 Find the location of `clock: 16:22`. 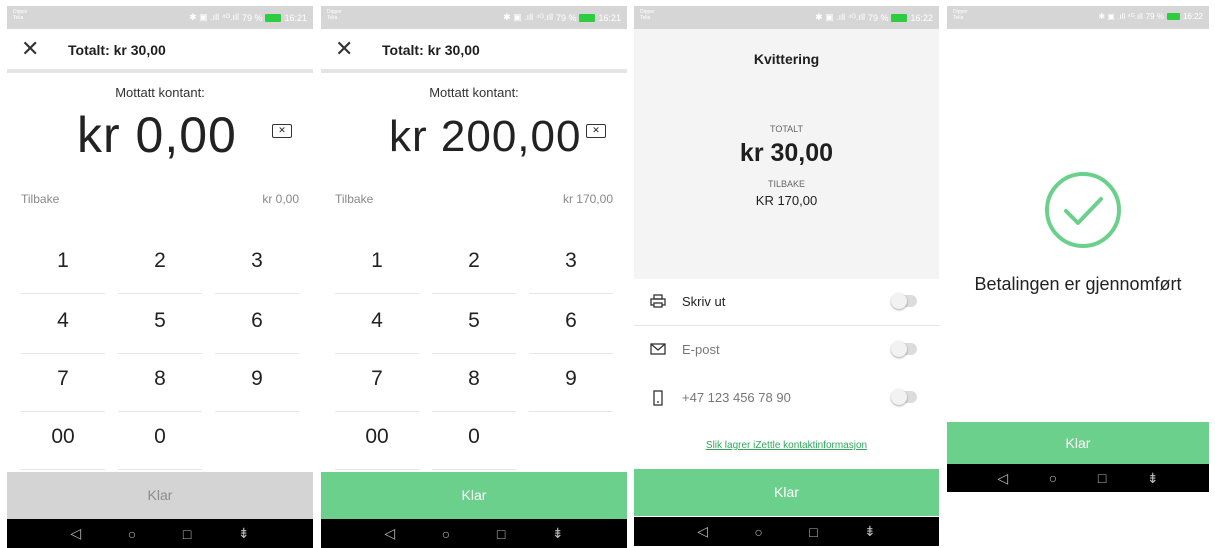

clock: 16:22 is located at coordinates (1192, 16).